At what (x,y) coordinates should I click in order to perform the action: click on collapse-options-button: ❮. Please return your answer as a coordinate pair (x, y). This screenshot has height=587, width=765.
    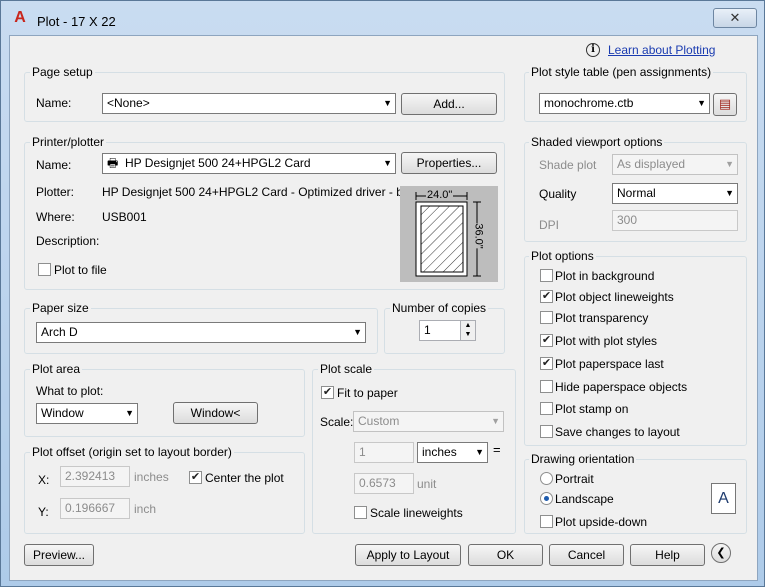
    Looking at the image, I should click on (721, 553).